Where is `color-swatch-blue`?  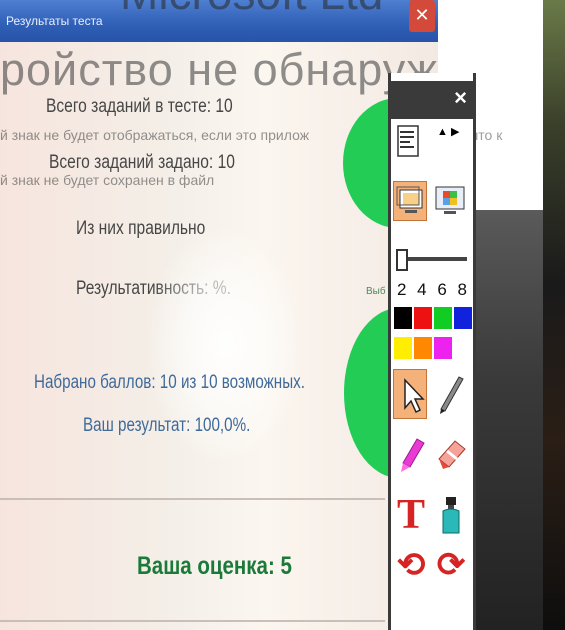
color-swatch-blue is located at coordinates (463, 318).